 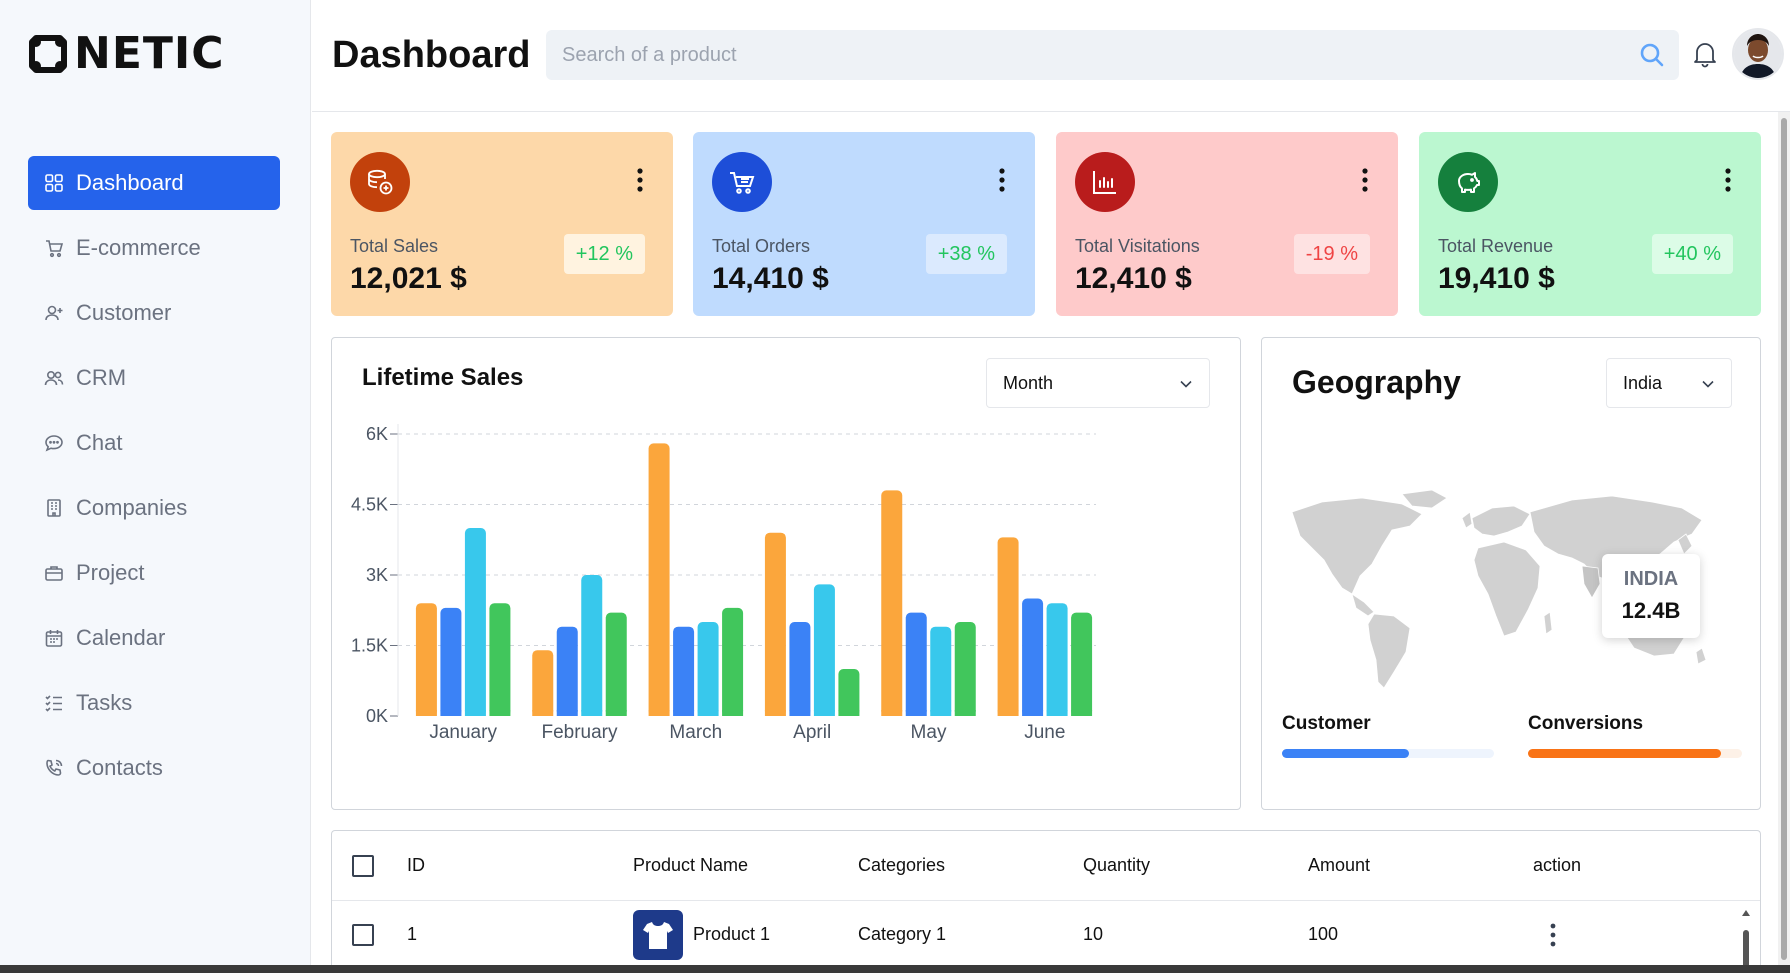 What do you see at coordinates (124, 312) in the screenshot?
I see `sidebar-item-label: Customer` at bounding box center [124, 312].